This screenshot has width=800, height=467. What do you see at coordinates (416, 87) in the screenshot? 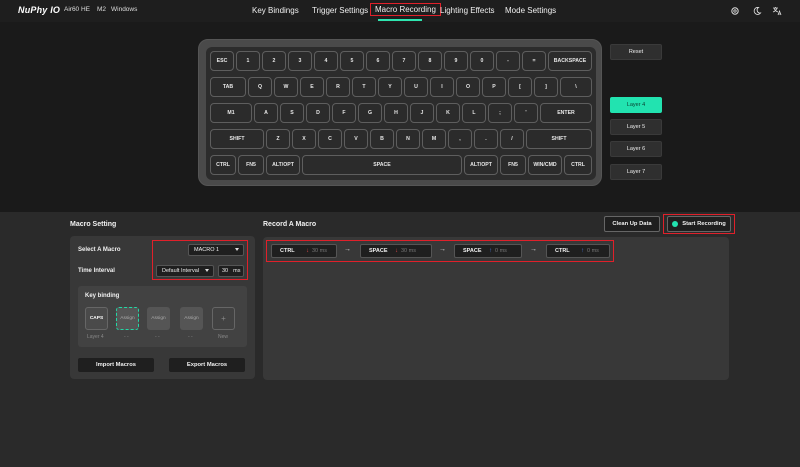
I see `key-u: U` at bounding box center [416, 87].